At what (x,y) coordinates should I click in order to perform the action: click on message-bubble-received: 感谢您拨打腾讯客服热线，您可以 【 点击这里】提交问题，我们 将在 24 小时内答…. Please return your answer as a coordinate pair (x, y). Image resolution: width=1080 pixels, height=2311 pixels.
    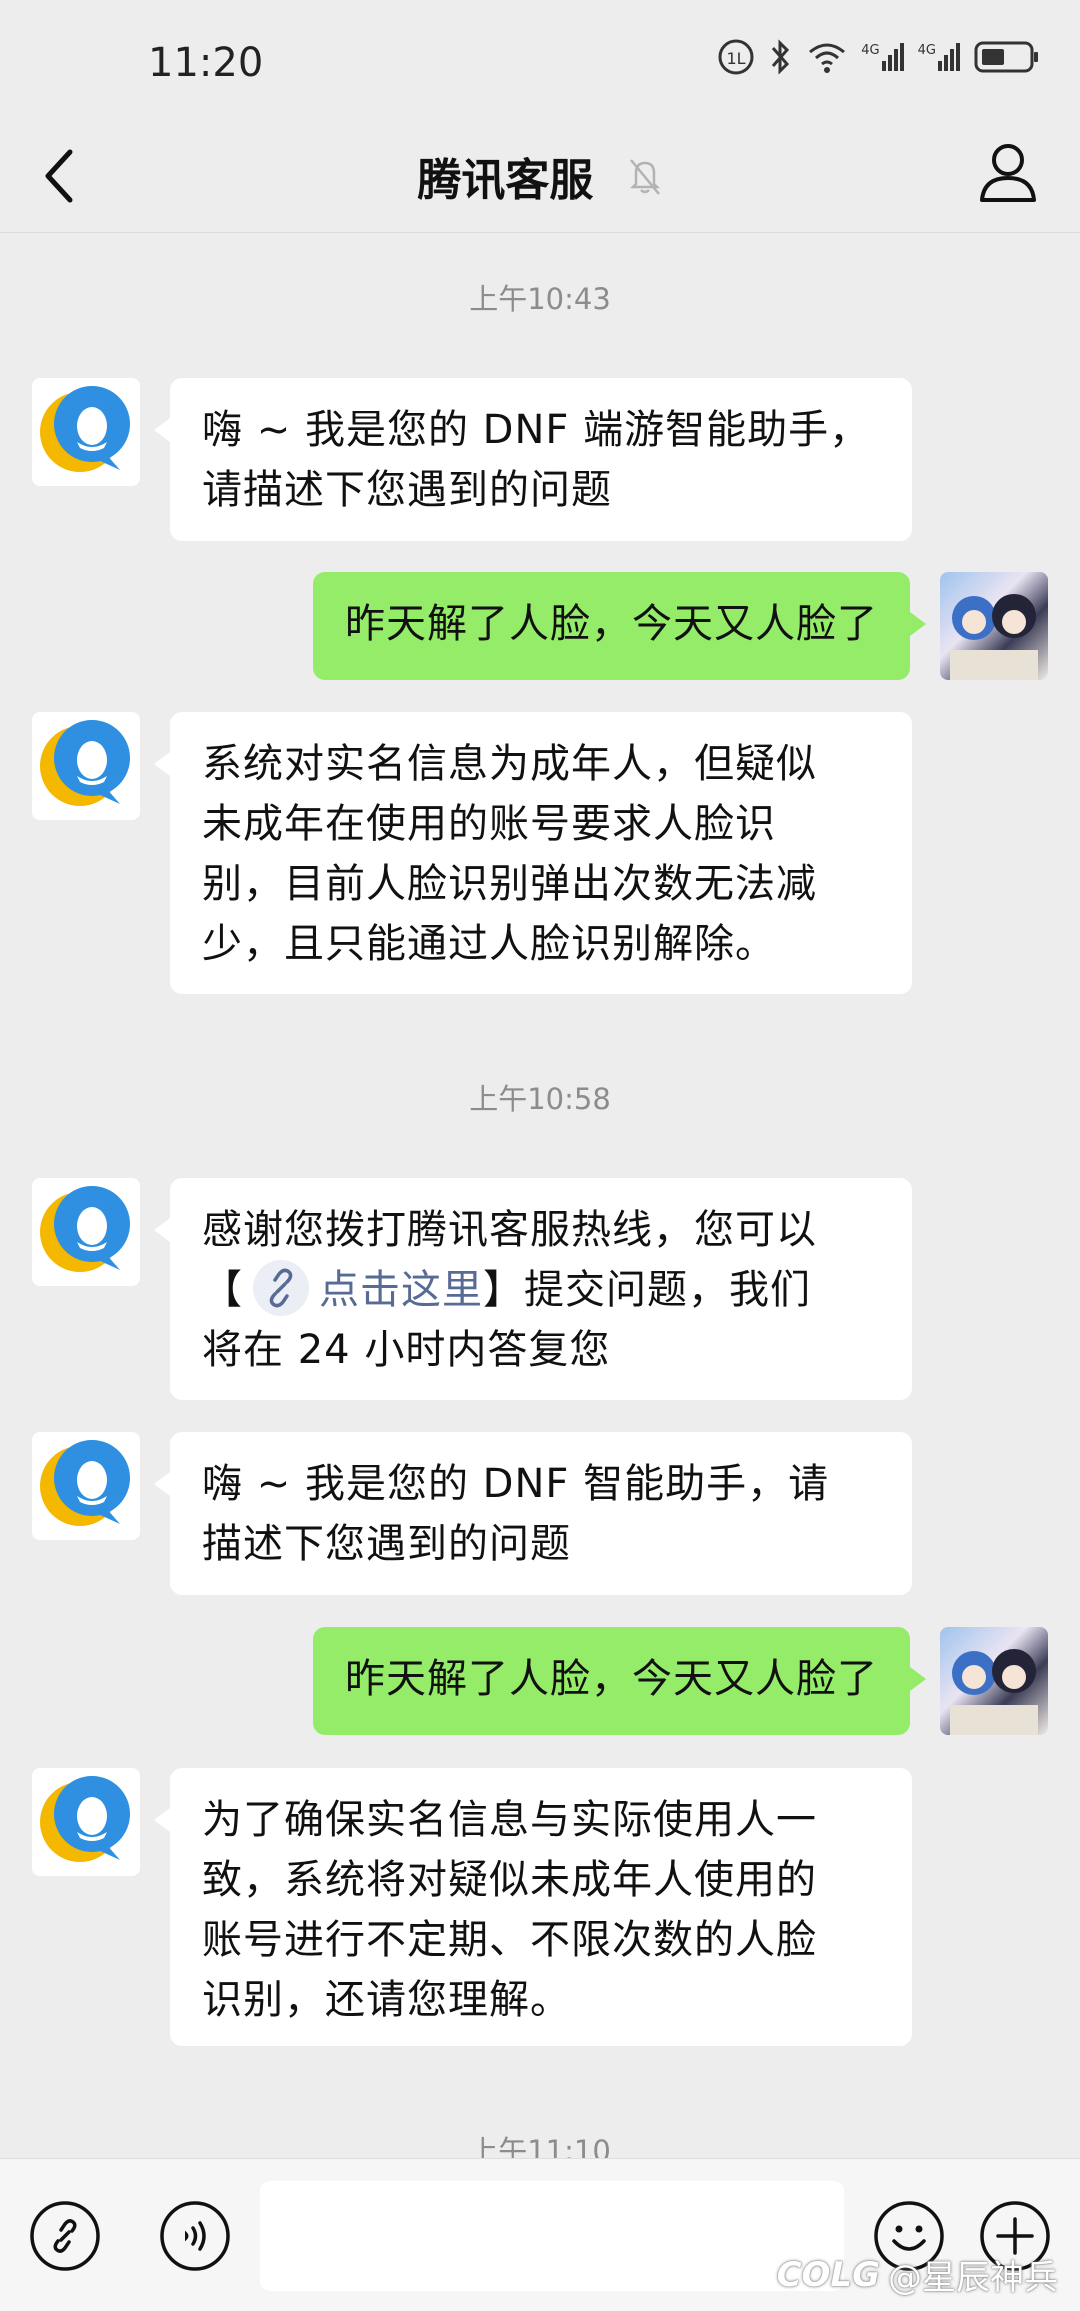
    Looking at the image, I should click on (533, 1289).